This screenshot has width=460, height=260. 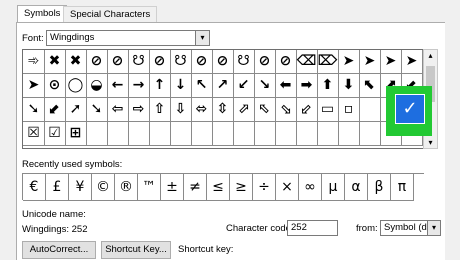 I want to click on recent-symbol-cell: €, so click(x=34, y=187).